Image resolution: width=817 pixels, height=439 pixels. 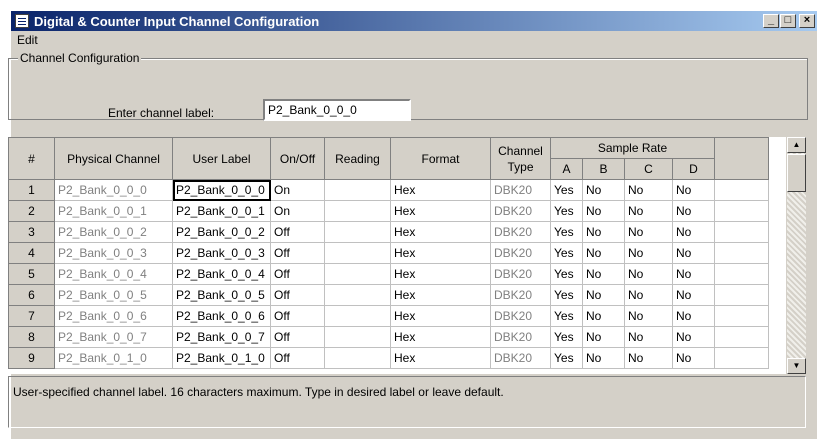 I want to click on grid-window-icon, so click(x=22, y=21).